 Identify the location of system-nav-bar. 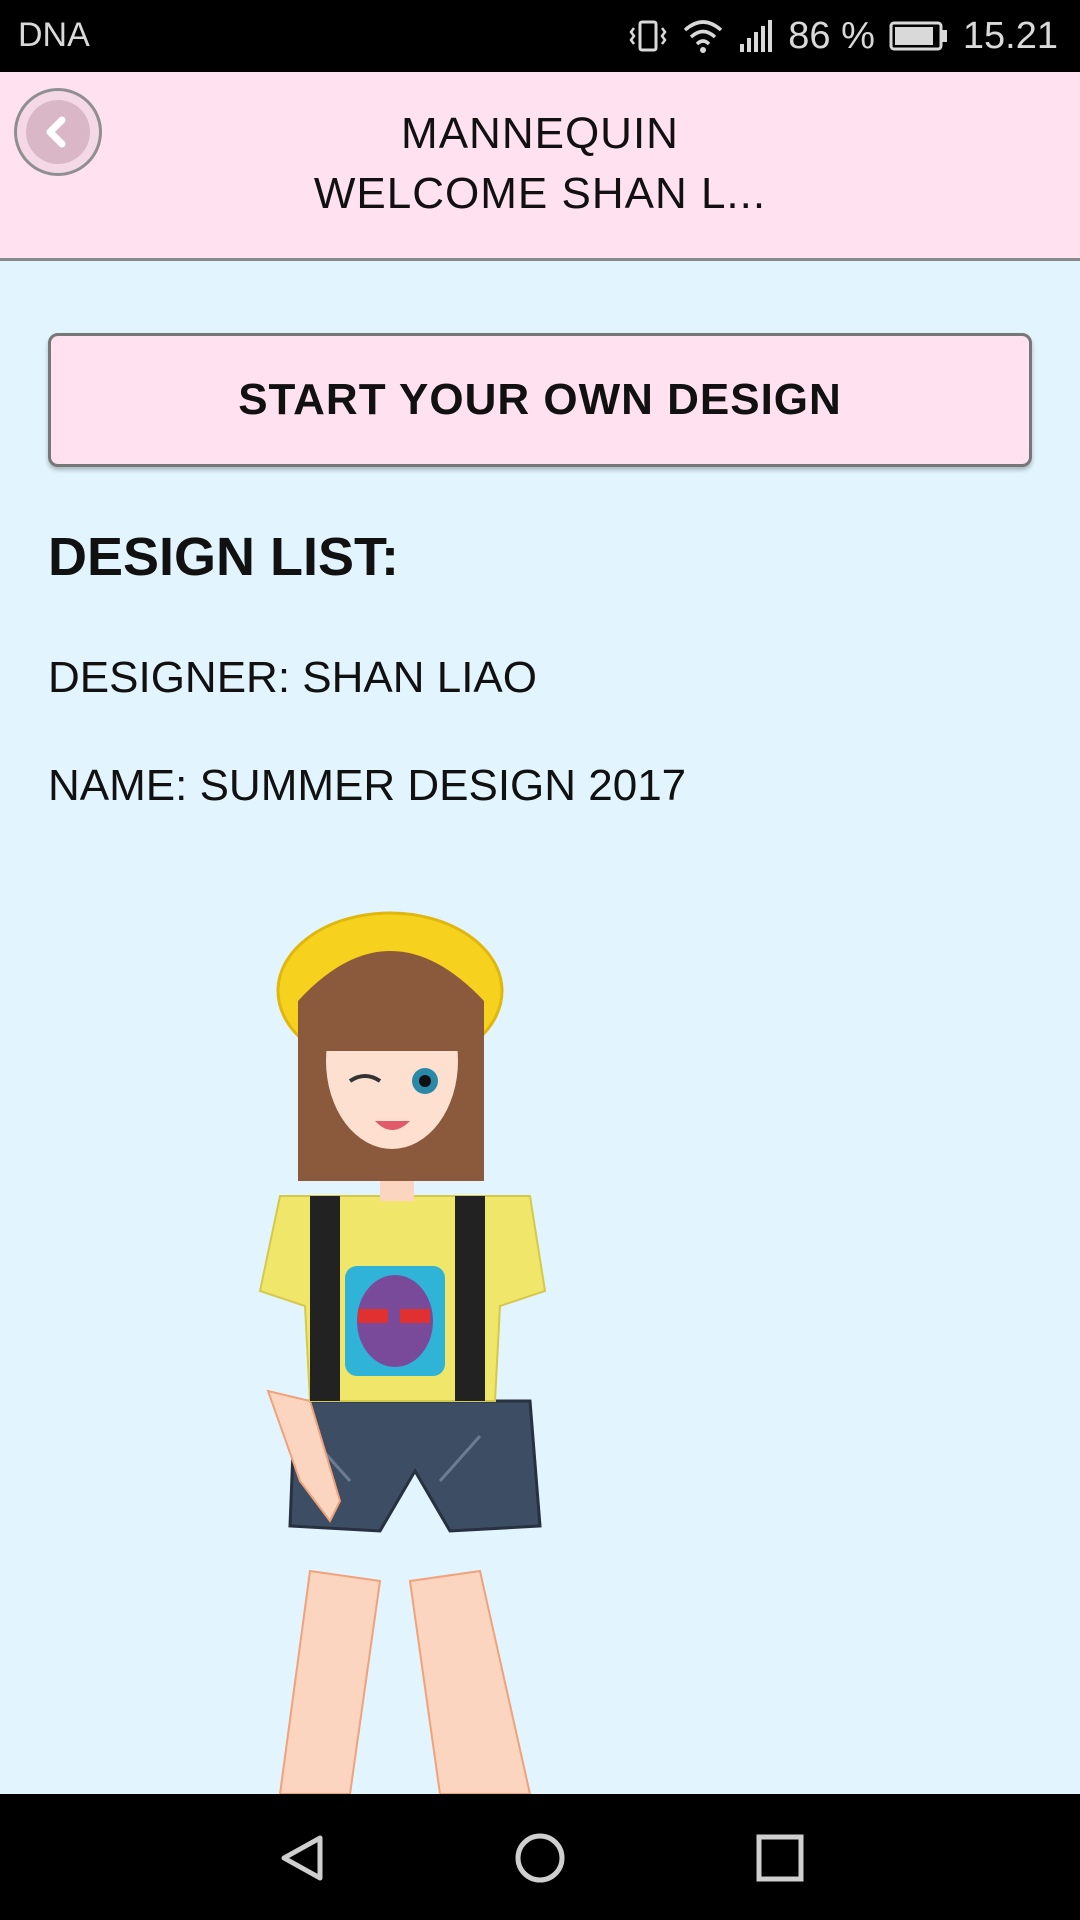
(540, 1857).